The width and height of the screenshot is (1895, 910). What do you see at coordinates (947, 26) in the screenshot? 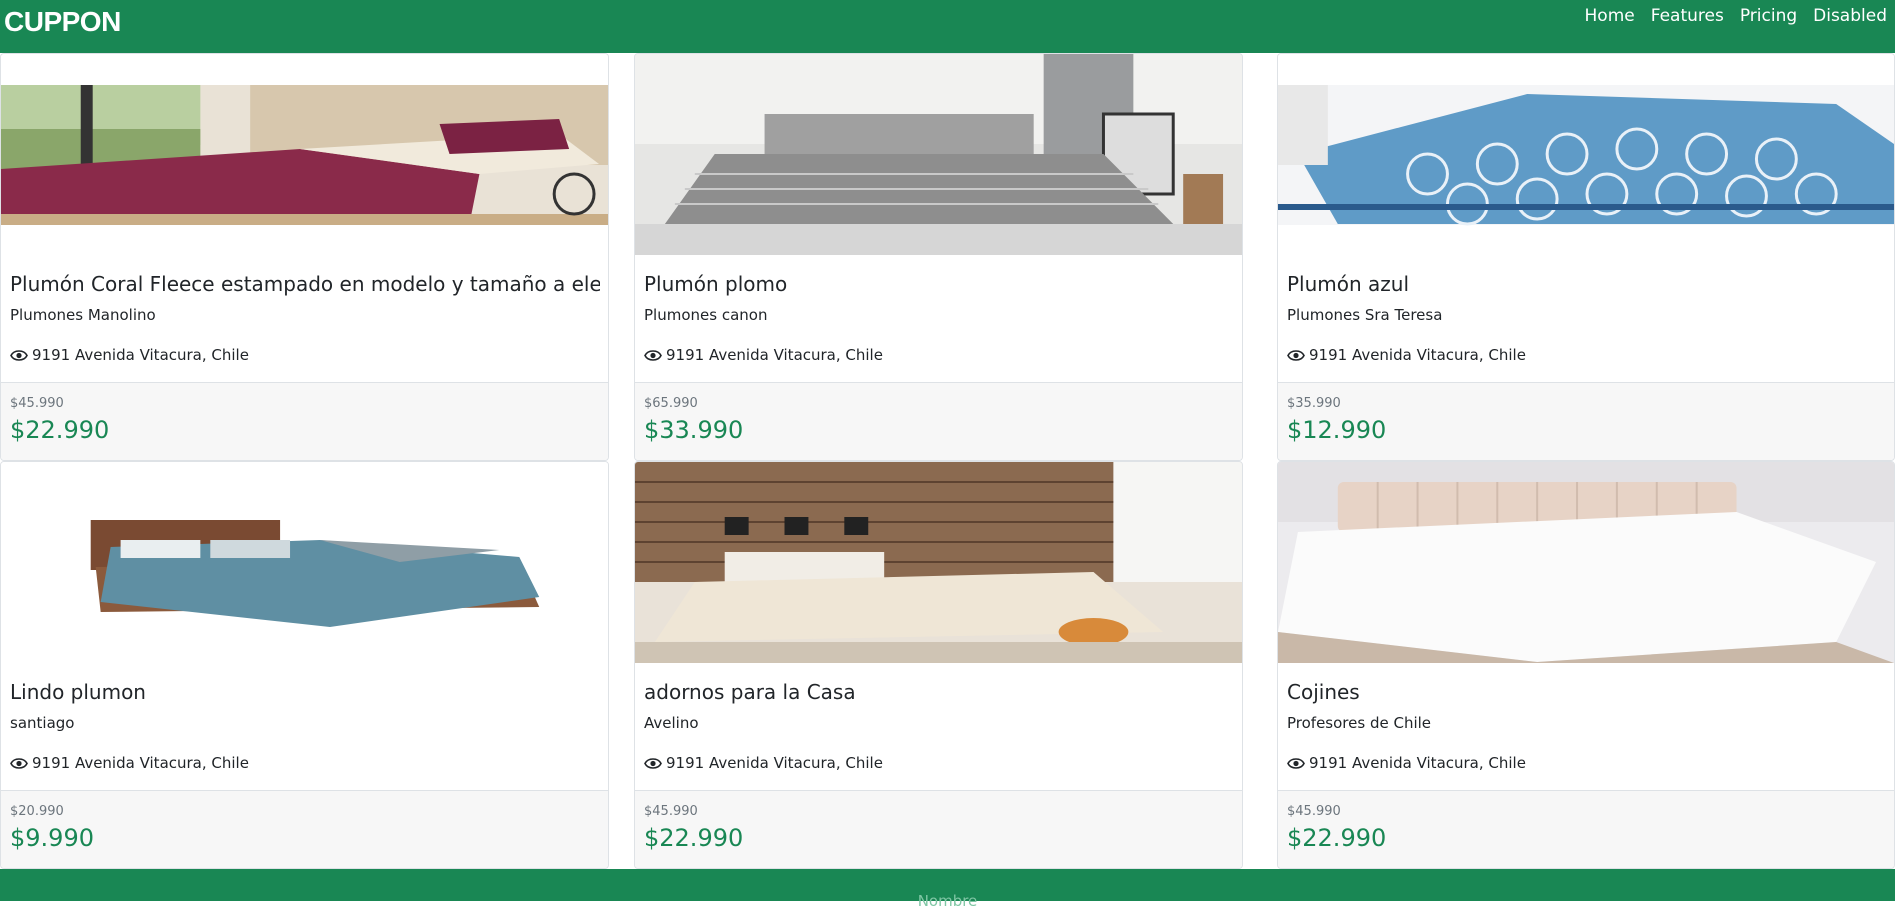
I see `navbar: CUPPON Home Features Pricing Disabled` at bounding box center [947, 26].